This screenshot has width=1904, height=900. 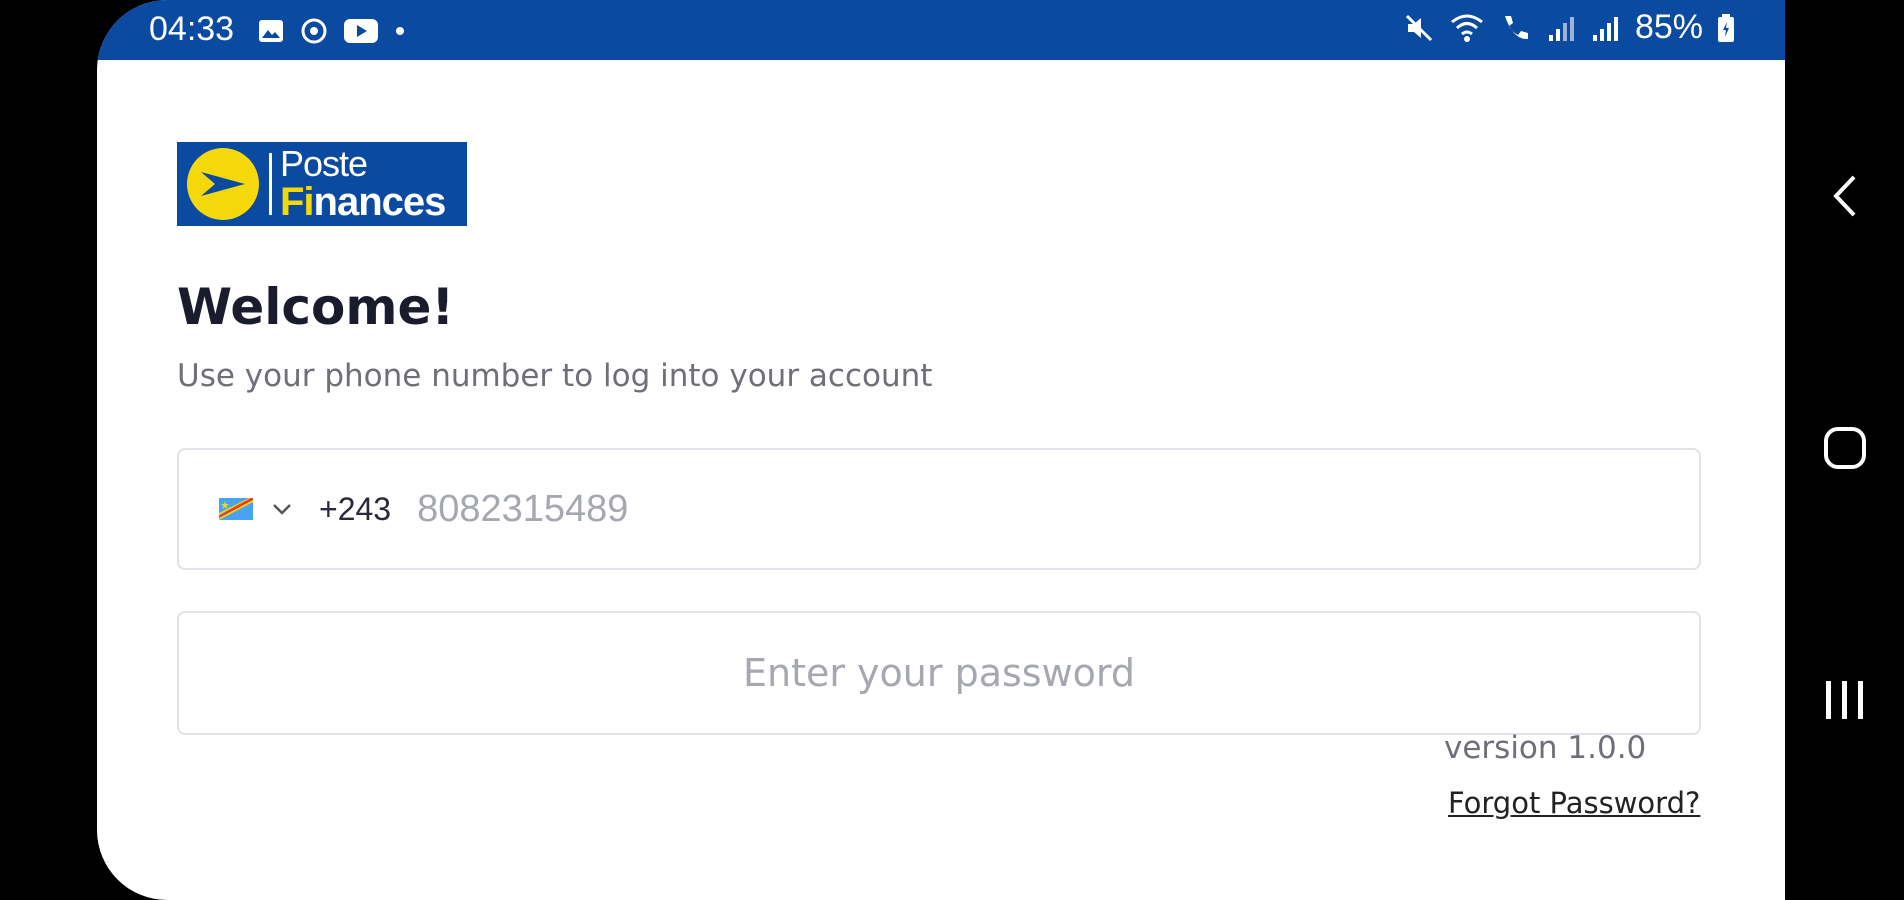 What do you see at coordinates (939, 509) in the screenshot?
I see `phone-number-field: +243 8082315489` at bounding box center [939, 509].